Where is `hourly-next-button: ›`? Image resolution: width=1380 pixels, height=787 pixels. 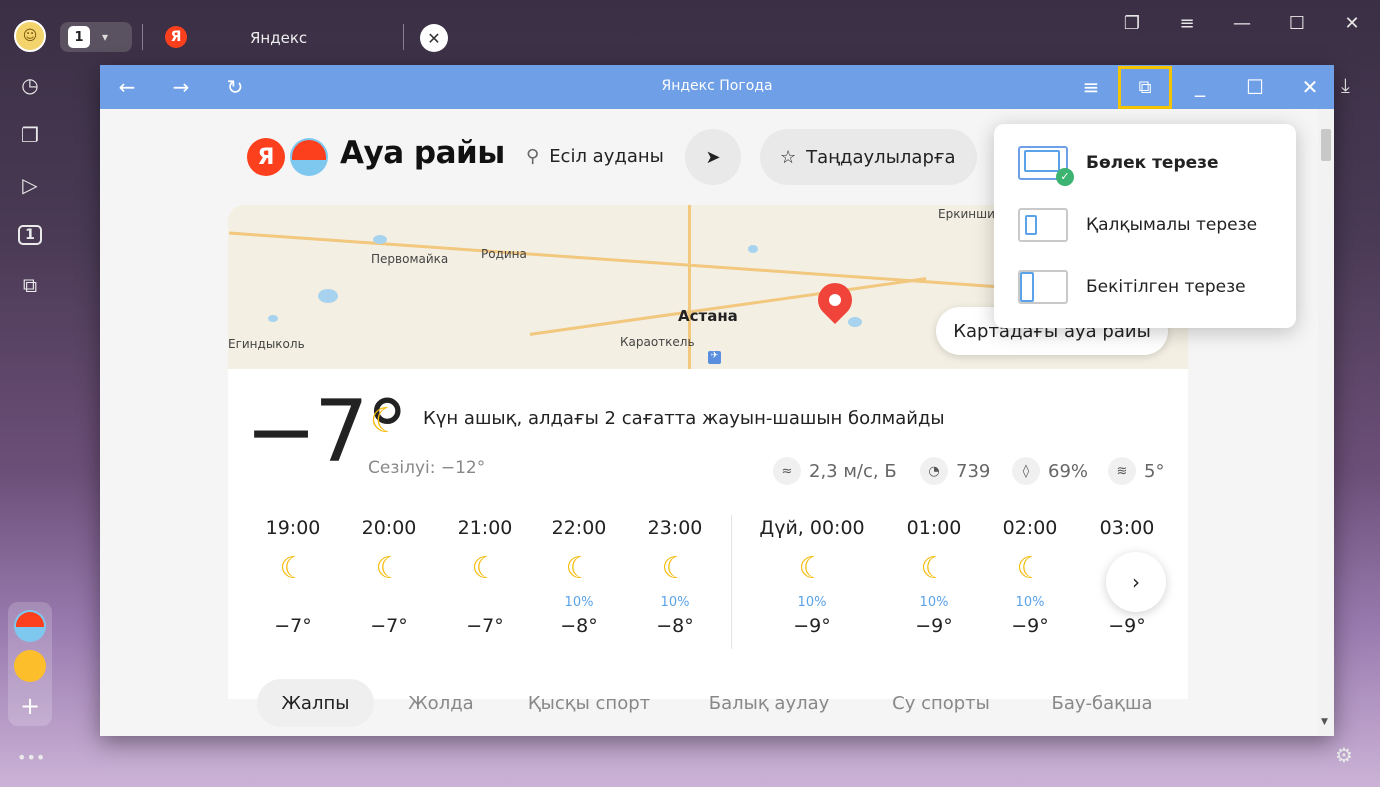
hourly-next-button: › is located at coordinates (1136, 582).